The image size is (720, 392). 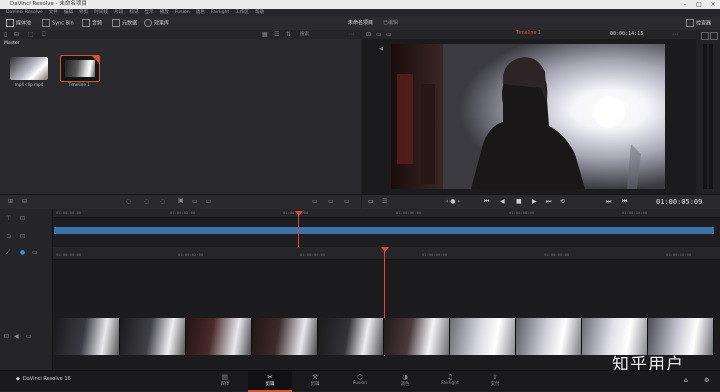 I want to click on blade-tool-icon: ◌, so click(x=162, y=201).